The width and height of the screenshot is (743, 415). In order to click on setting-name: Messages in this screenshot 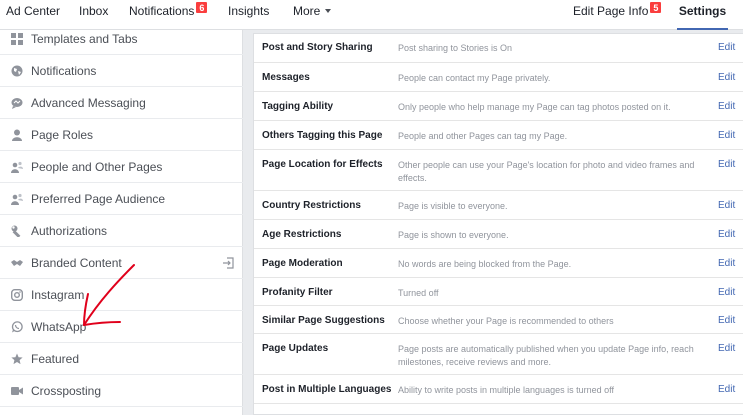, I will do `click(286, 77)`.